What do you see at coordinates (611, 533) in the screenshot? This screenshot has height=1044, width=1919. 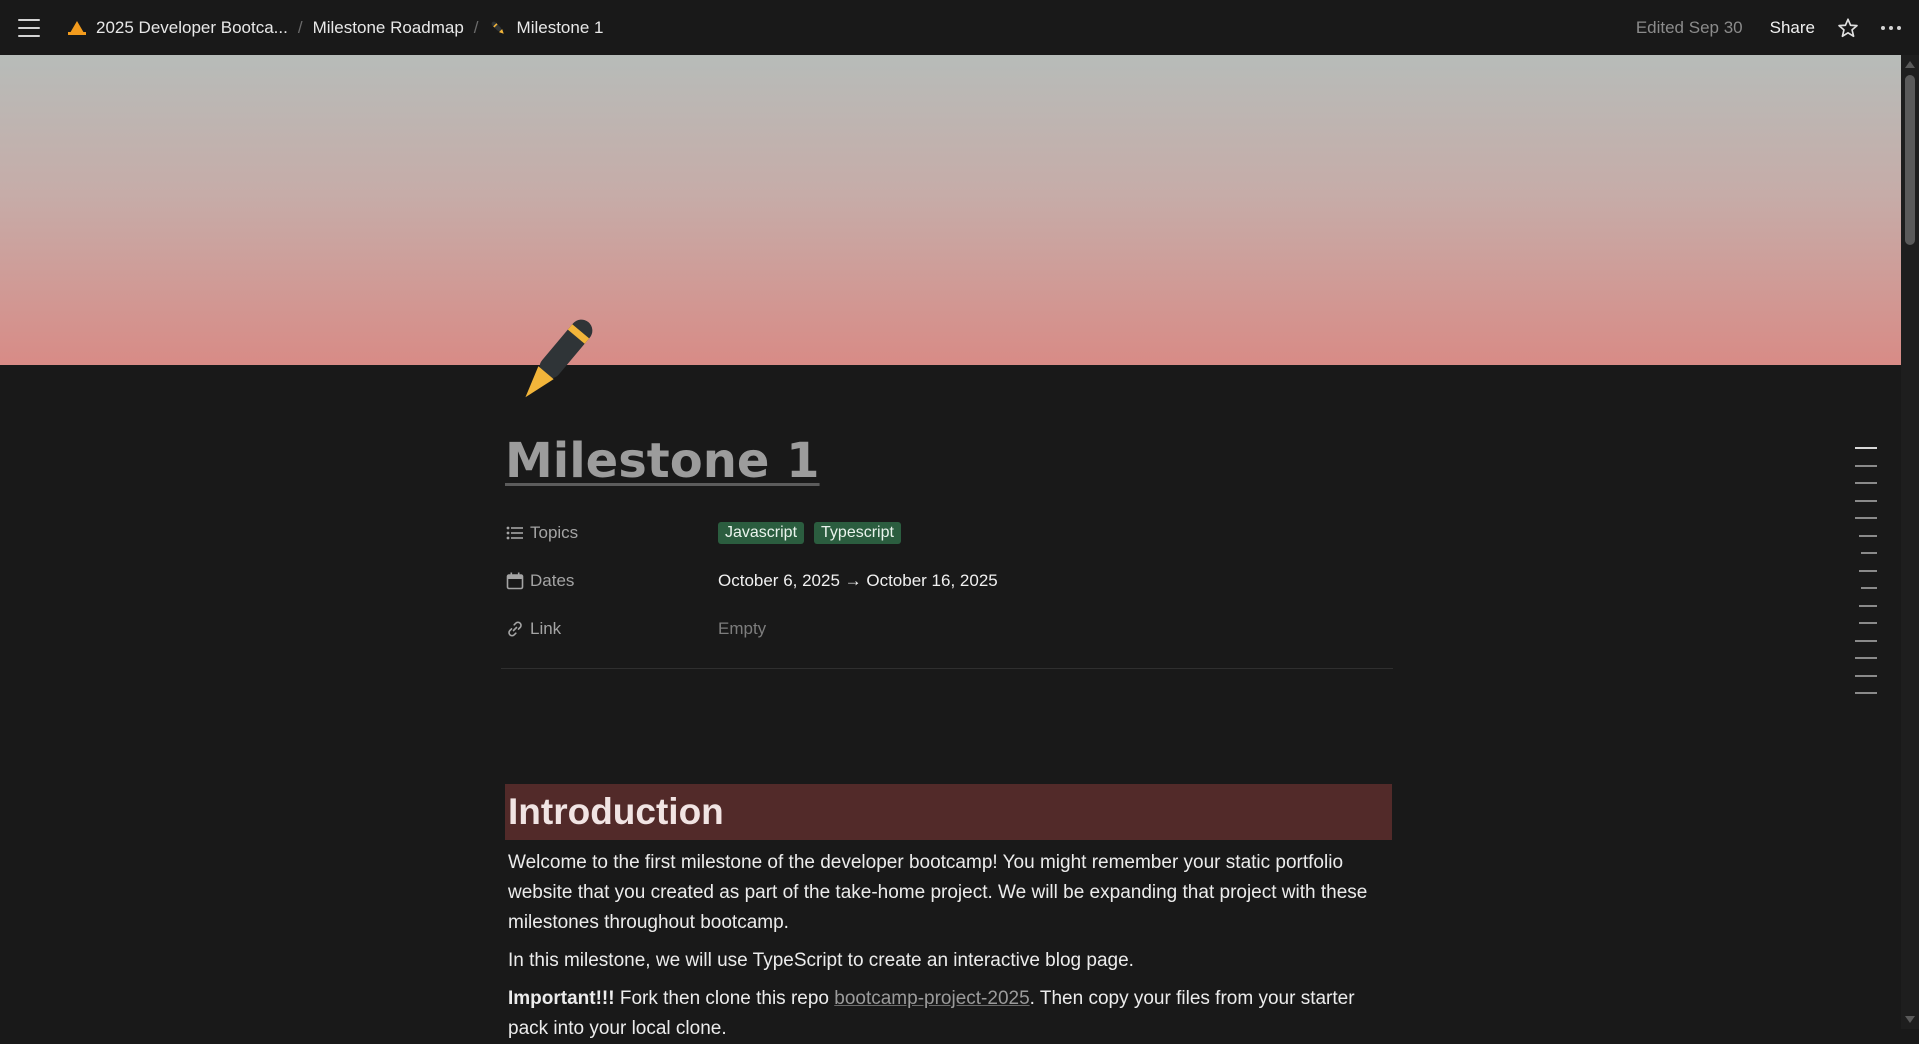 I see `property-name-topics: Topics` at bounding box center [611, 533].